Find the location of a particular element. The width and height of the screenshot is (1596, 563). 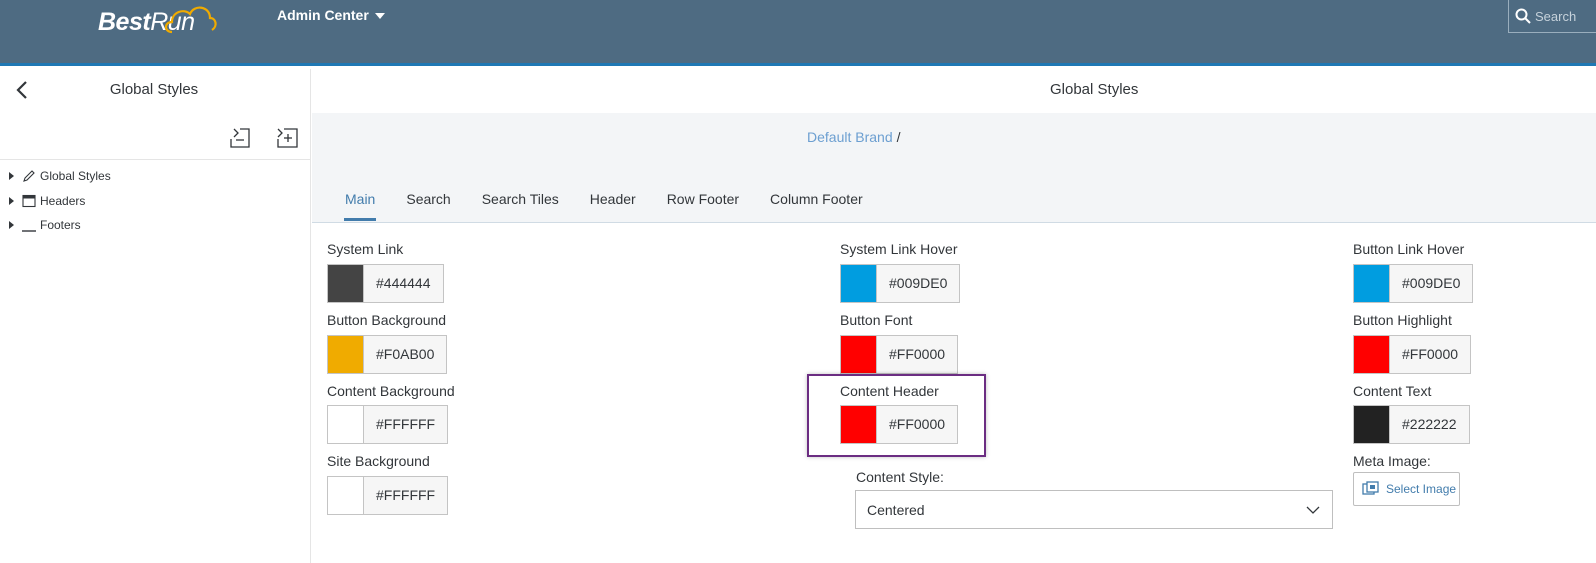

color-hex-value: #444444 is located at coordinates (403, 283).